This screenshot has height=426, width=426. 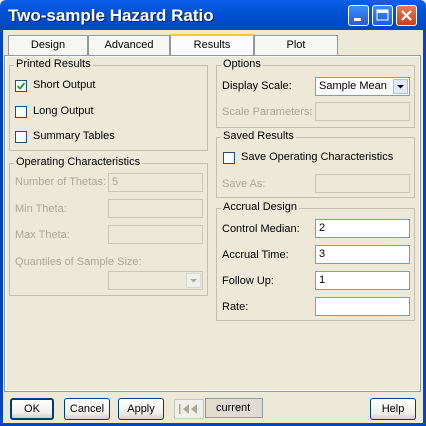 I want to click on display-scale-dropdown-button, so click(x=400, y=86).